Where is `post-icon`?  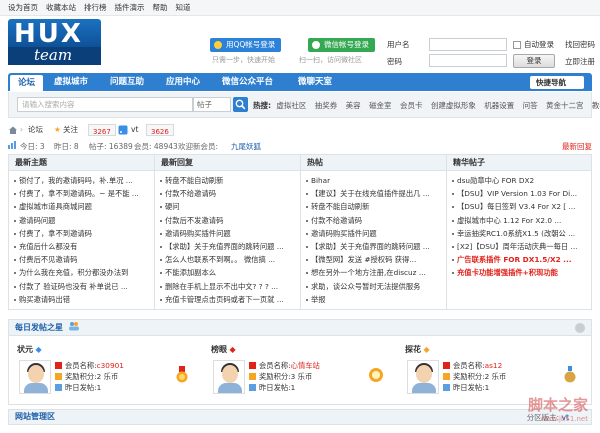 post-icon is located at coordinates (252, 387).